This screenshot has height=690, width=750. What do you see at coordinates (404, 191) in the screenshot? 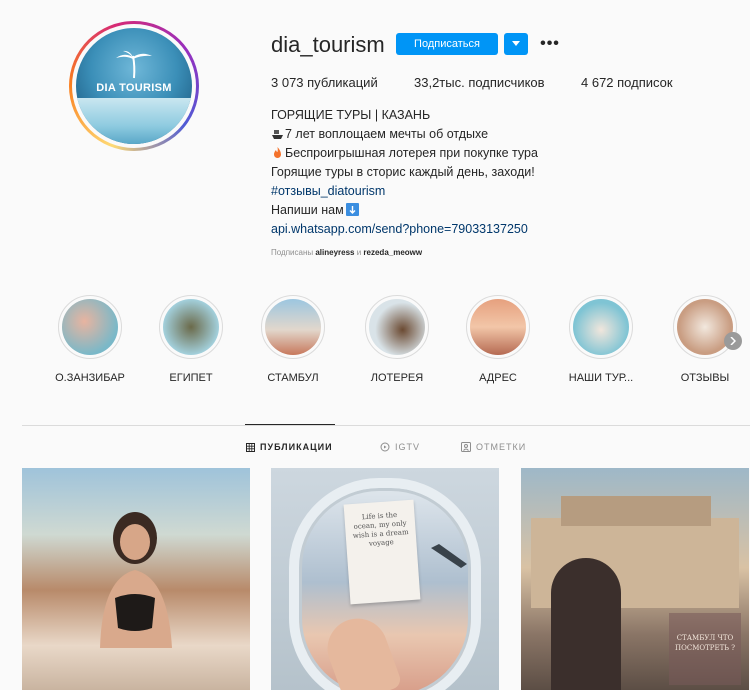
I see `bio-hashtag-link: #отзывы_diatourism` at bounding box center [404, 191].